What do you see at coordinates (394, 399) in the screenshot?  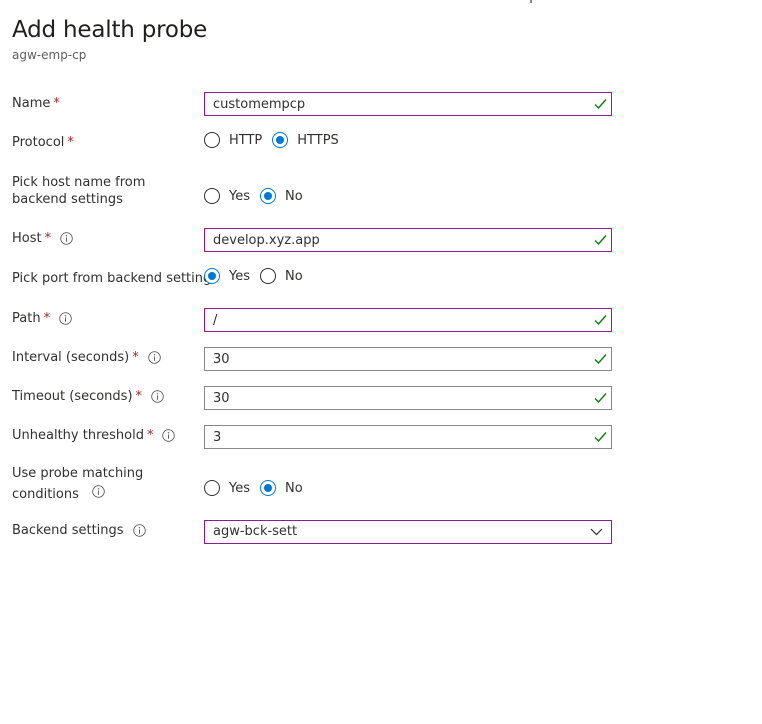 I see `timeout-input` at bounding box center [394, 399].